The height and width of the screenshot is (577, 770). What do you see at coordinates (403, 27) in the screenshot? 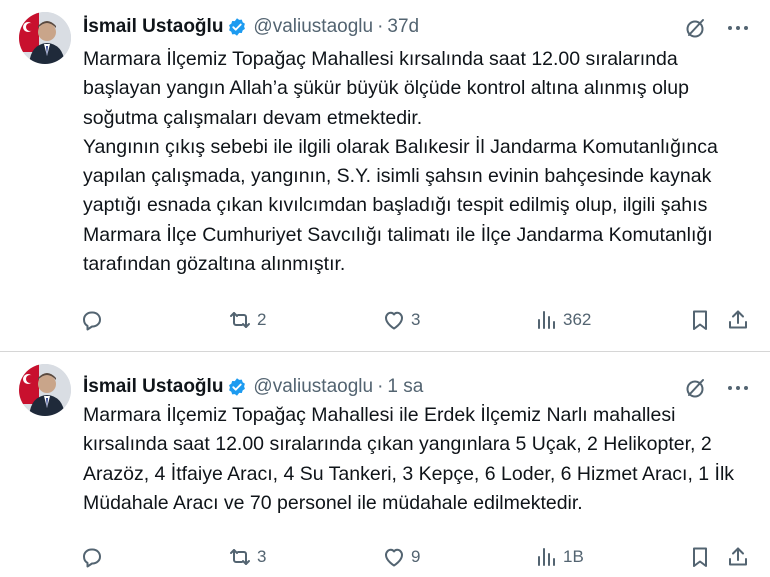
I see `tweet-timestamp: 37d` at bounding box center [403, 27].